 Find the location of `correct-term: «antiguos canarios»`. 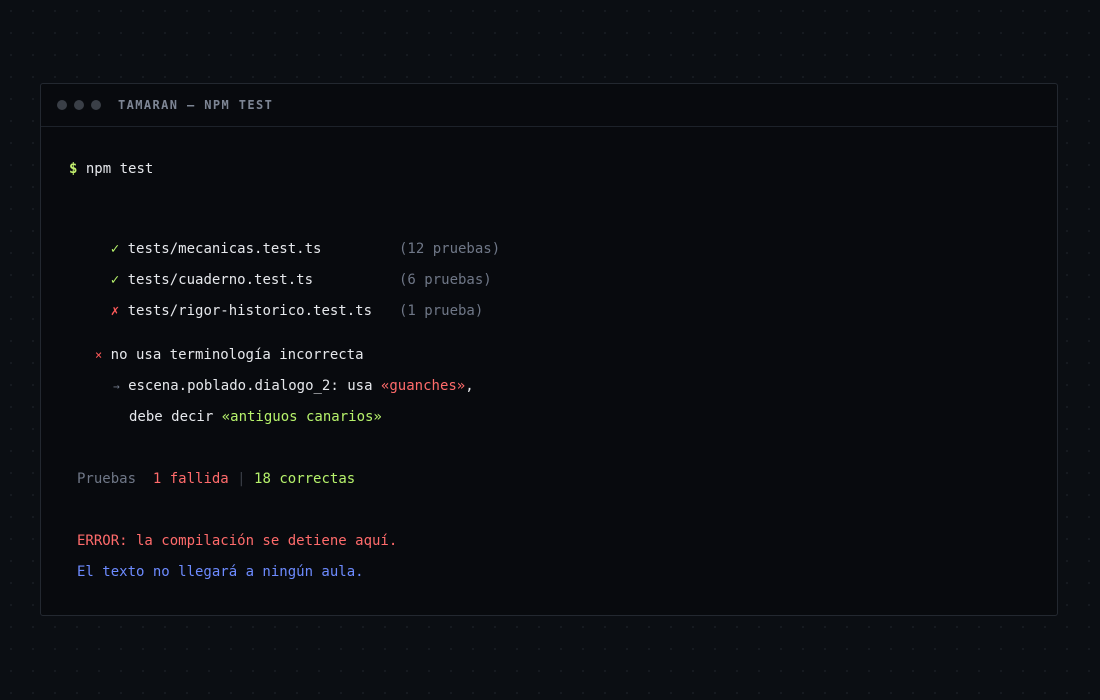

correct-term: «antiguos canarios» is located at coordinates (301, 417).